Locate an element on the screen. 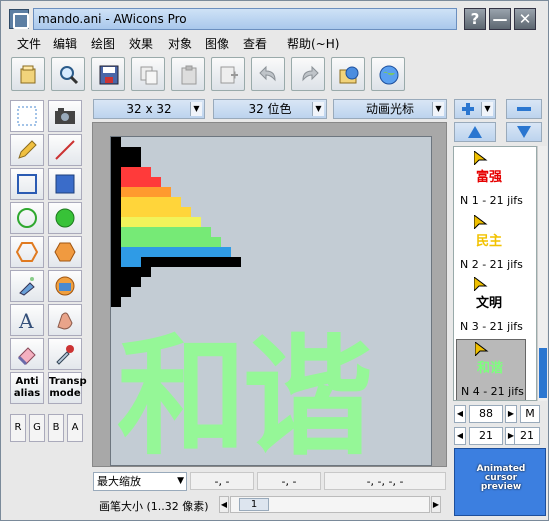 The width and height of the screenshot is (549, 521). frame-rate-input: 21 is located at coordinates (527, 436).